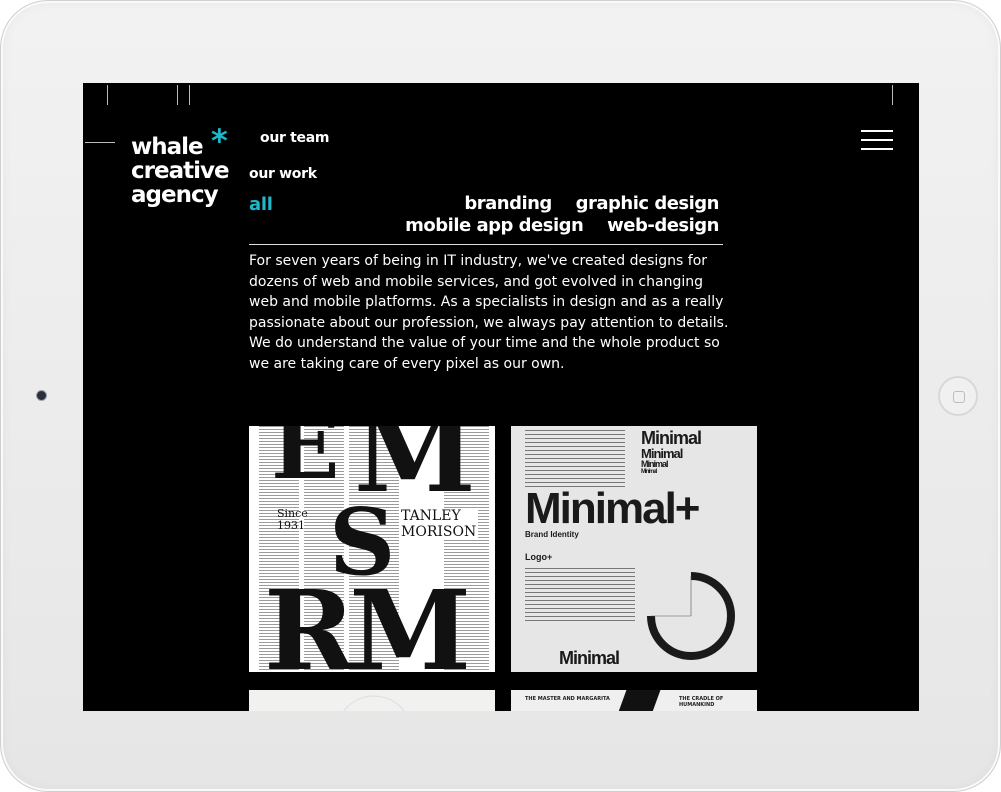 The height and width of the screenshot is (792, 1001). Describe the element at coordinates (638, 700) in the screenshot. I see `black-shape` at that location.